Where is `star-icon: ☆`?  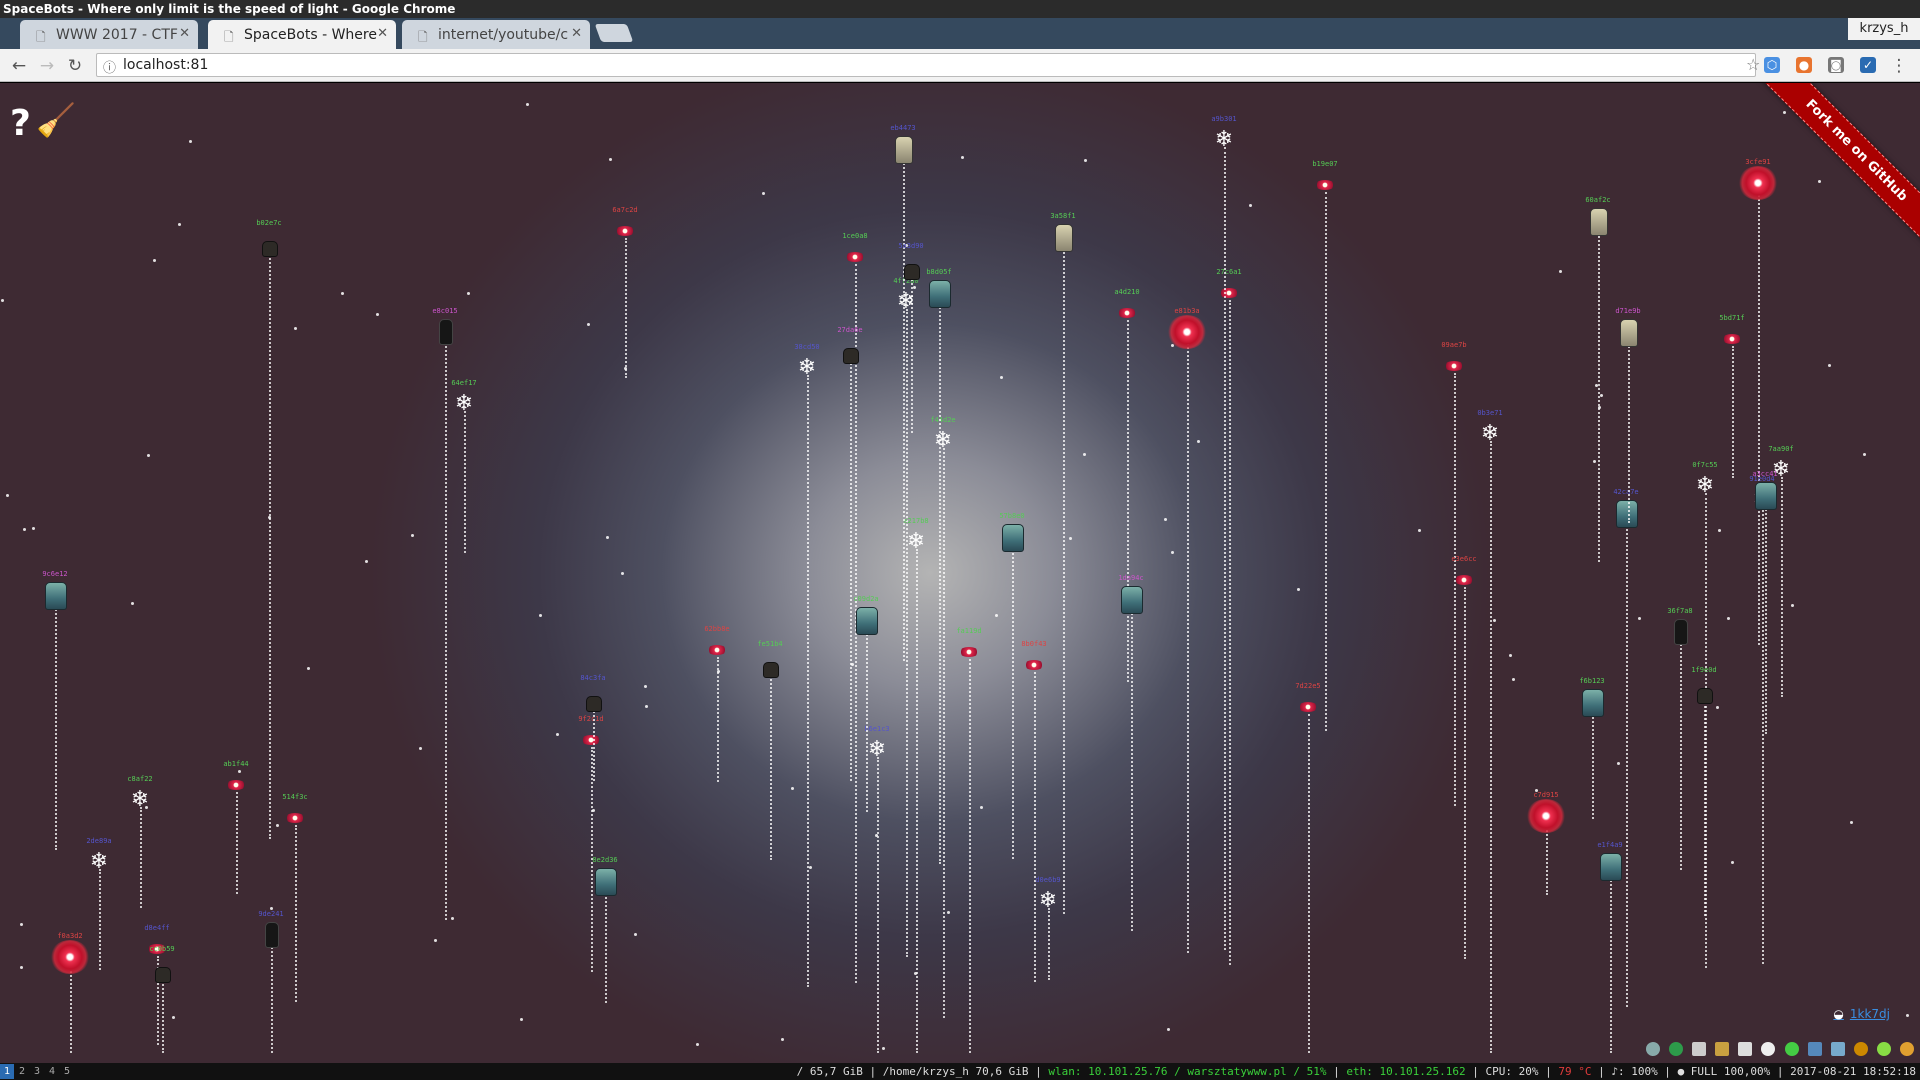 star-icon: ☆ is located at coordinates (1753, 64).